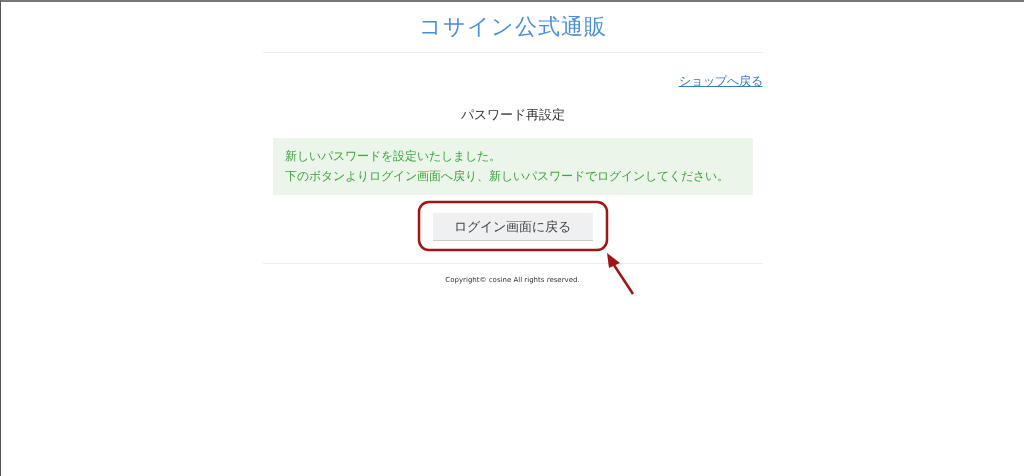  What do you see at coordinates (512, 227) in the screenshot?
I see `back-to-login-button: ログイン画面に戻る` at bounding box center [512, 227].